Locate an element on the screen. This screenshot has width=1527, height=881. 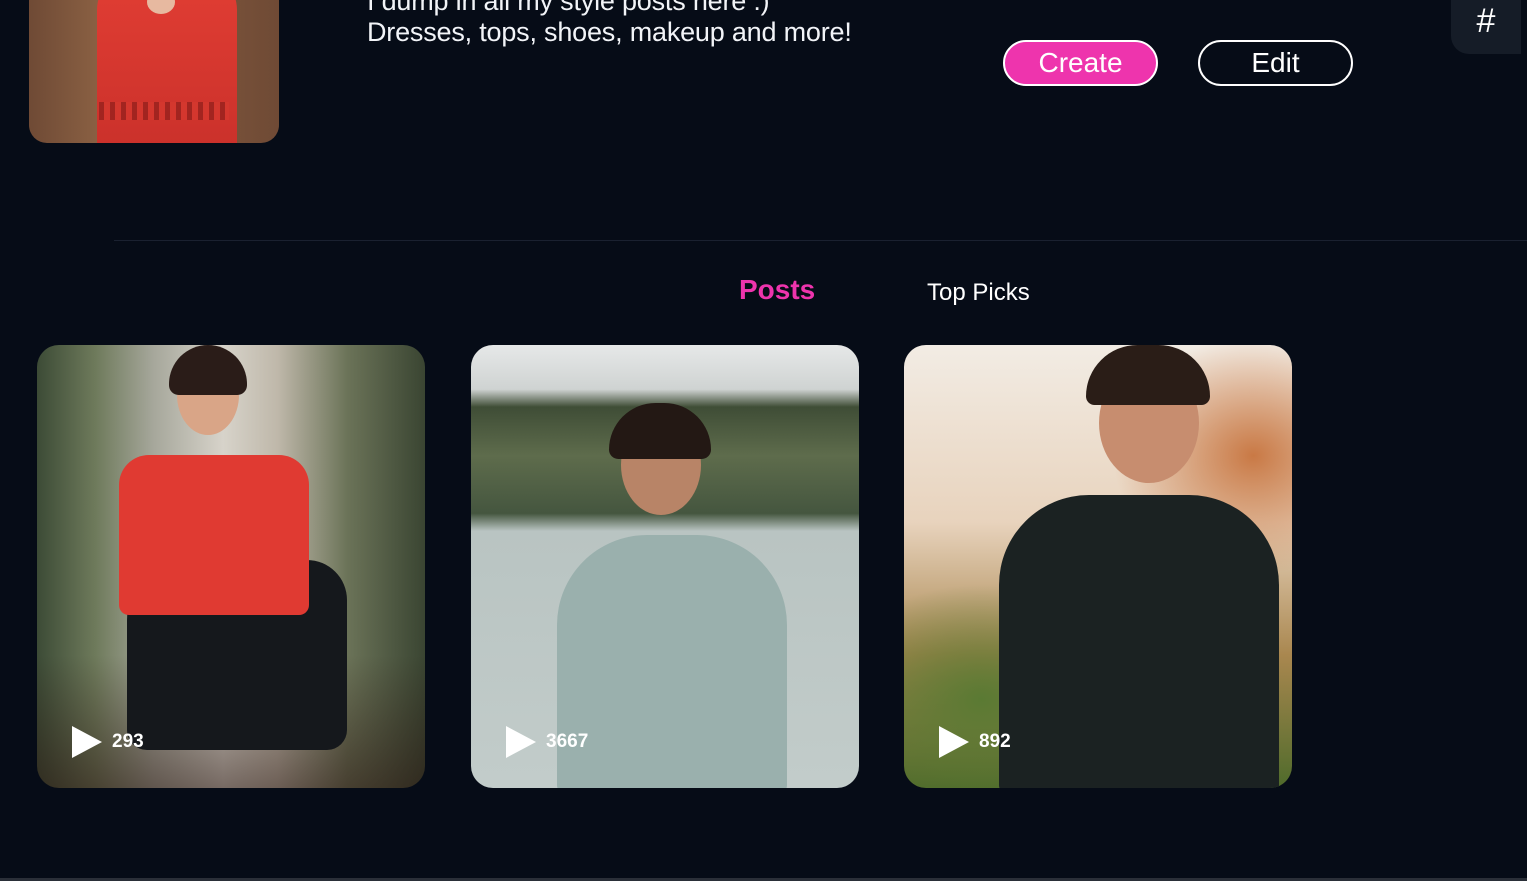
post-play-overlay: 892 is located at coordinates (975, 742).